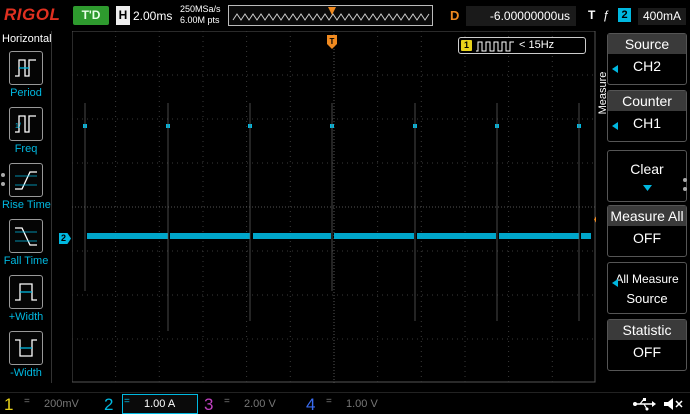 The height and width of the screenshot is (414, 690). I want to click on measure-rise-time-button: Rise Time, so click(26, 190).